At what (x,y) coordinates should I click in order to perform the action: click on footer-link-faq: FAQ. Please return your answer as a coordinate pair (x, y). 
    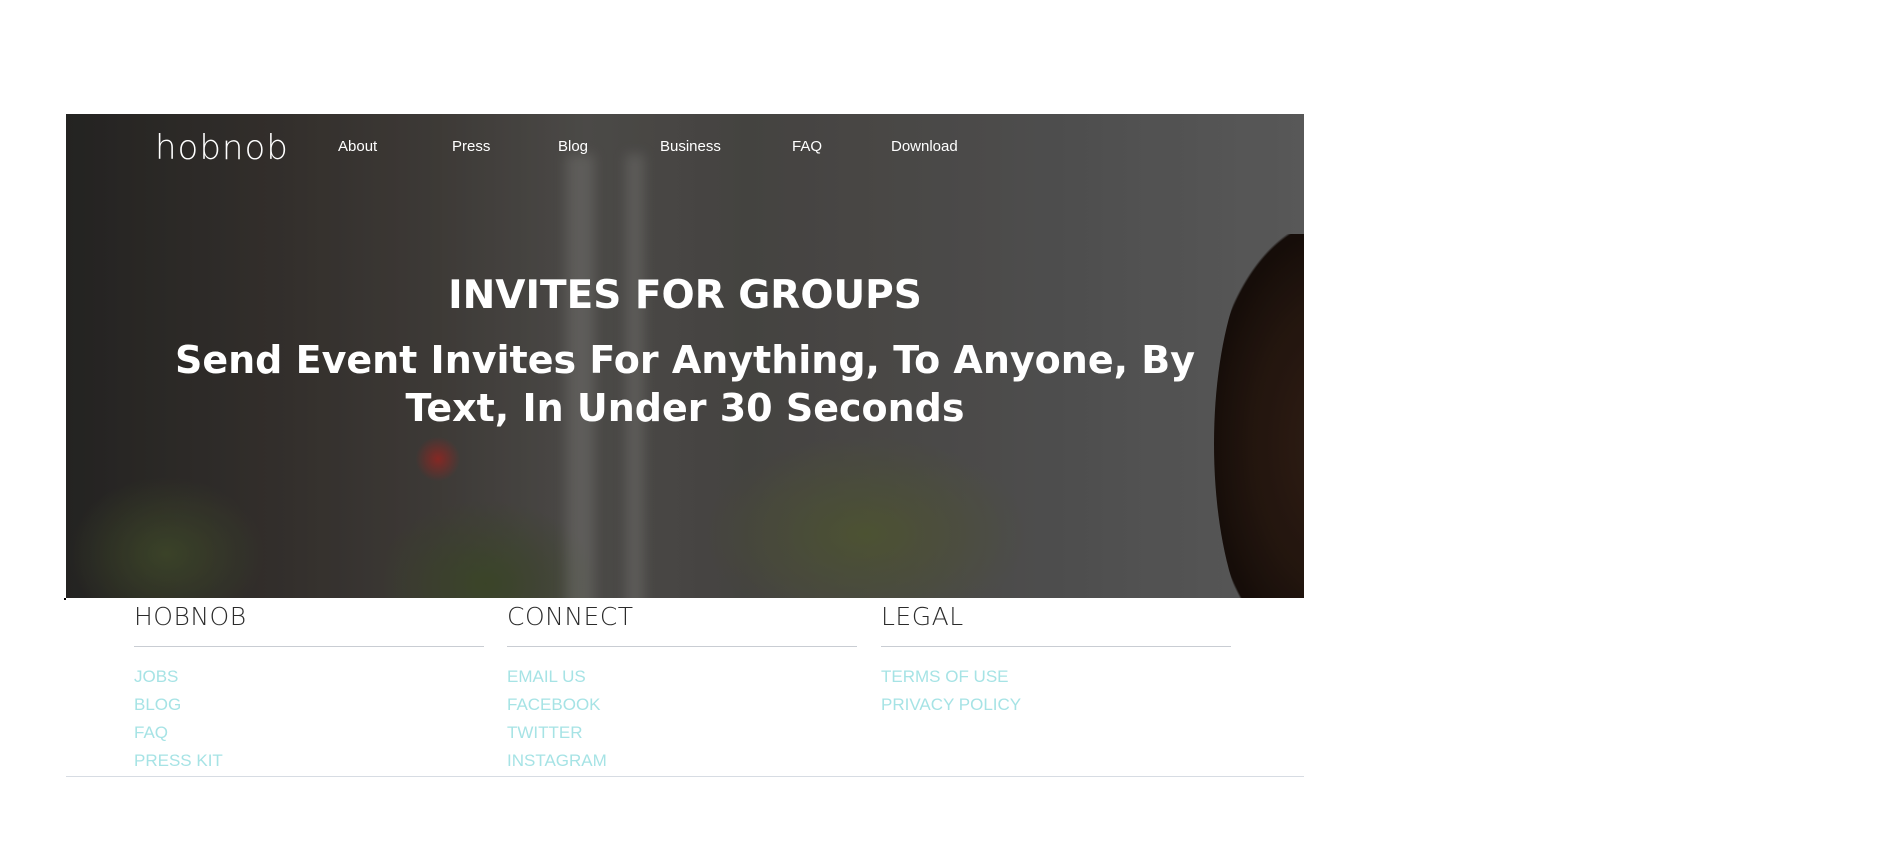
    Looking at the image, I should click on (309, 733).